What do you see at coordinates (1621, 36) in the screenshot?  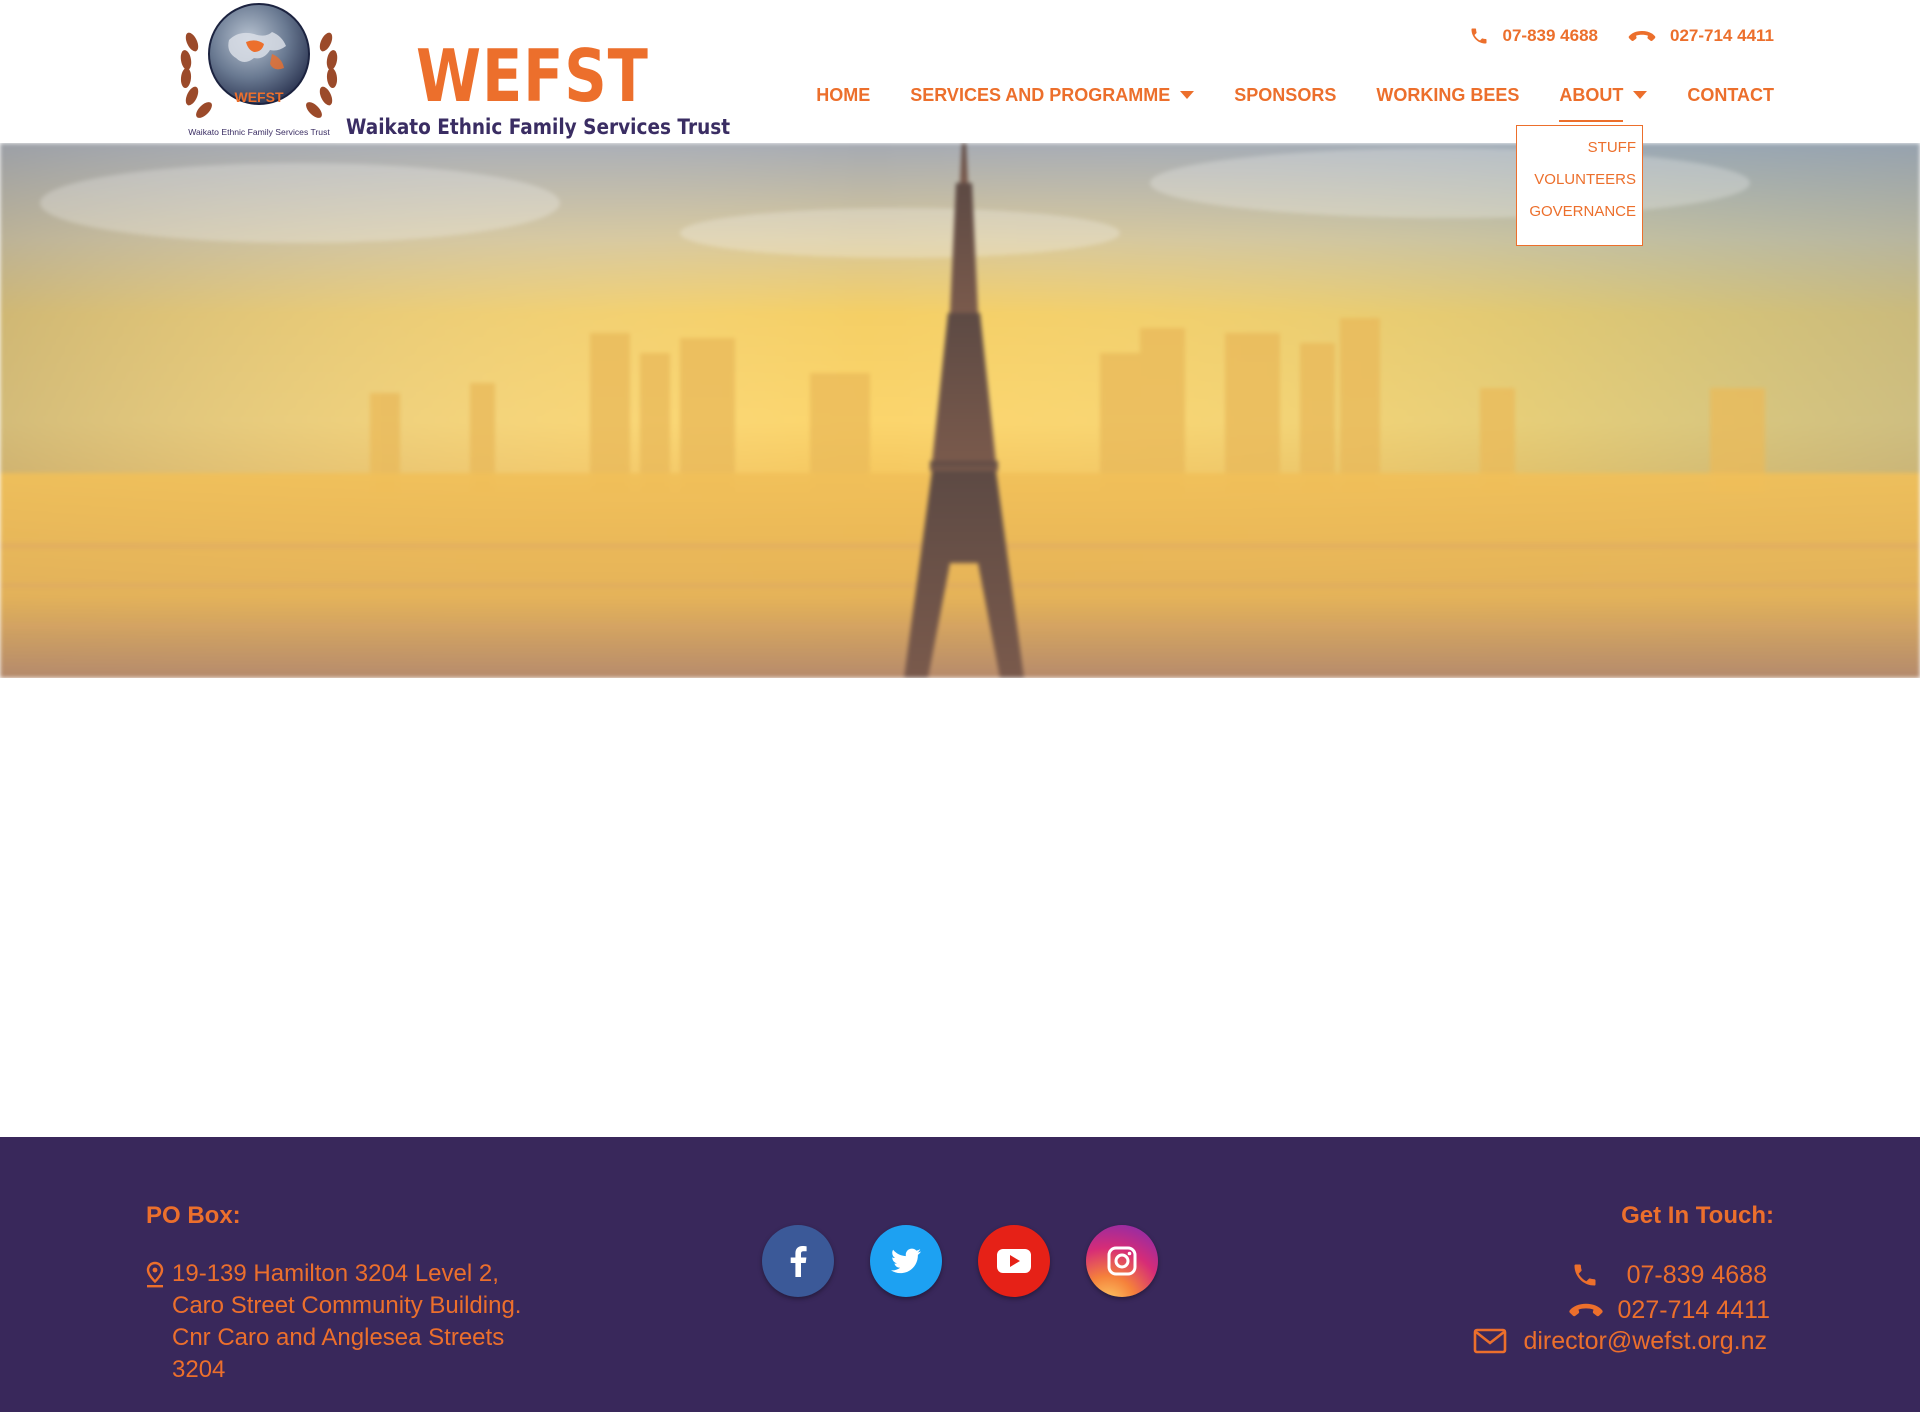 I see `top-contact-bar: 07-839 4688 027-714 4411` at bounding box center [1621, 36].